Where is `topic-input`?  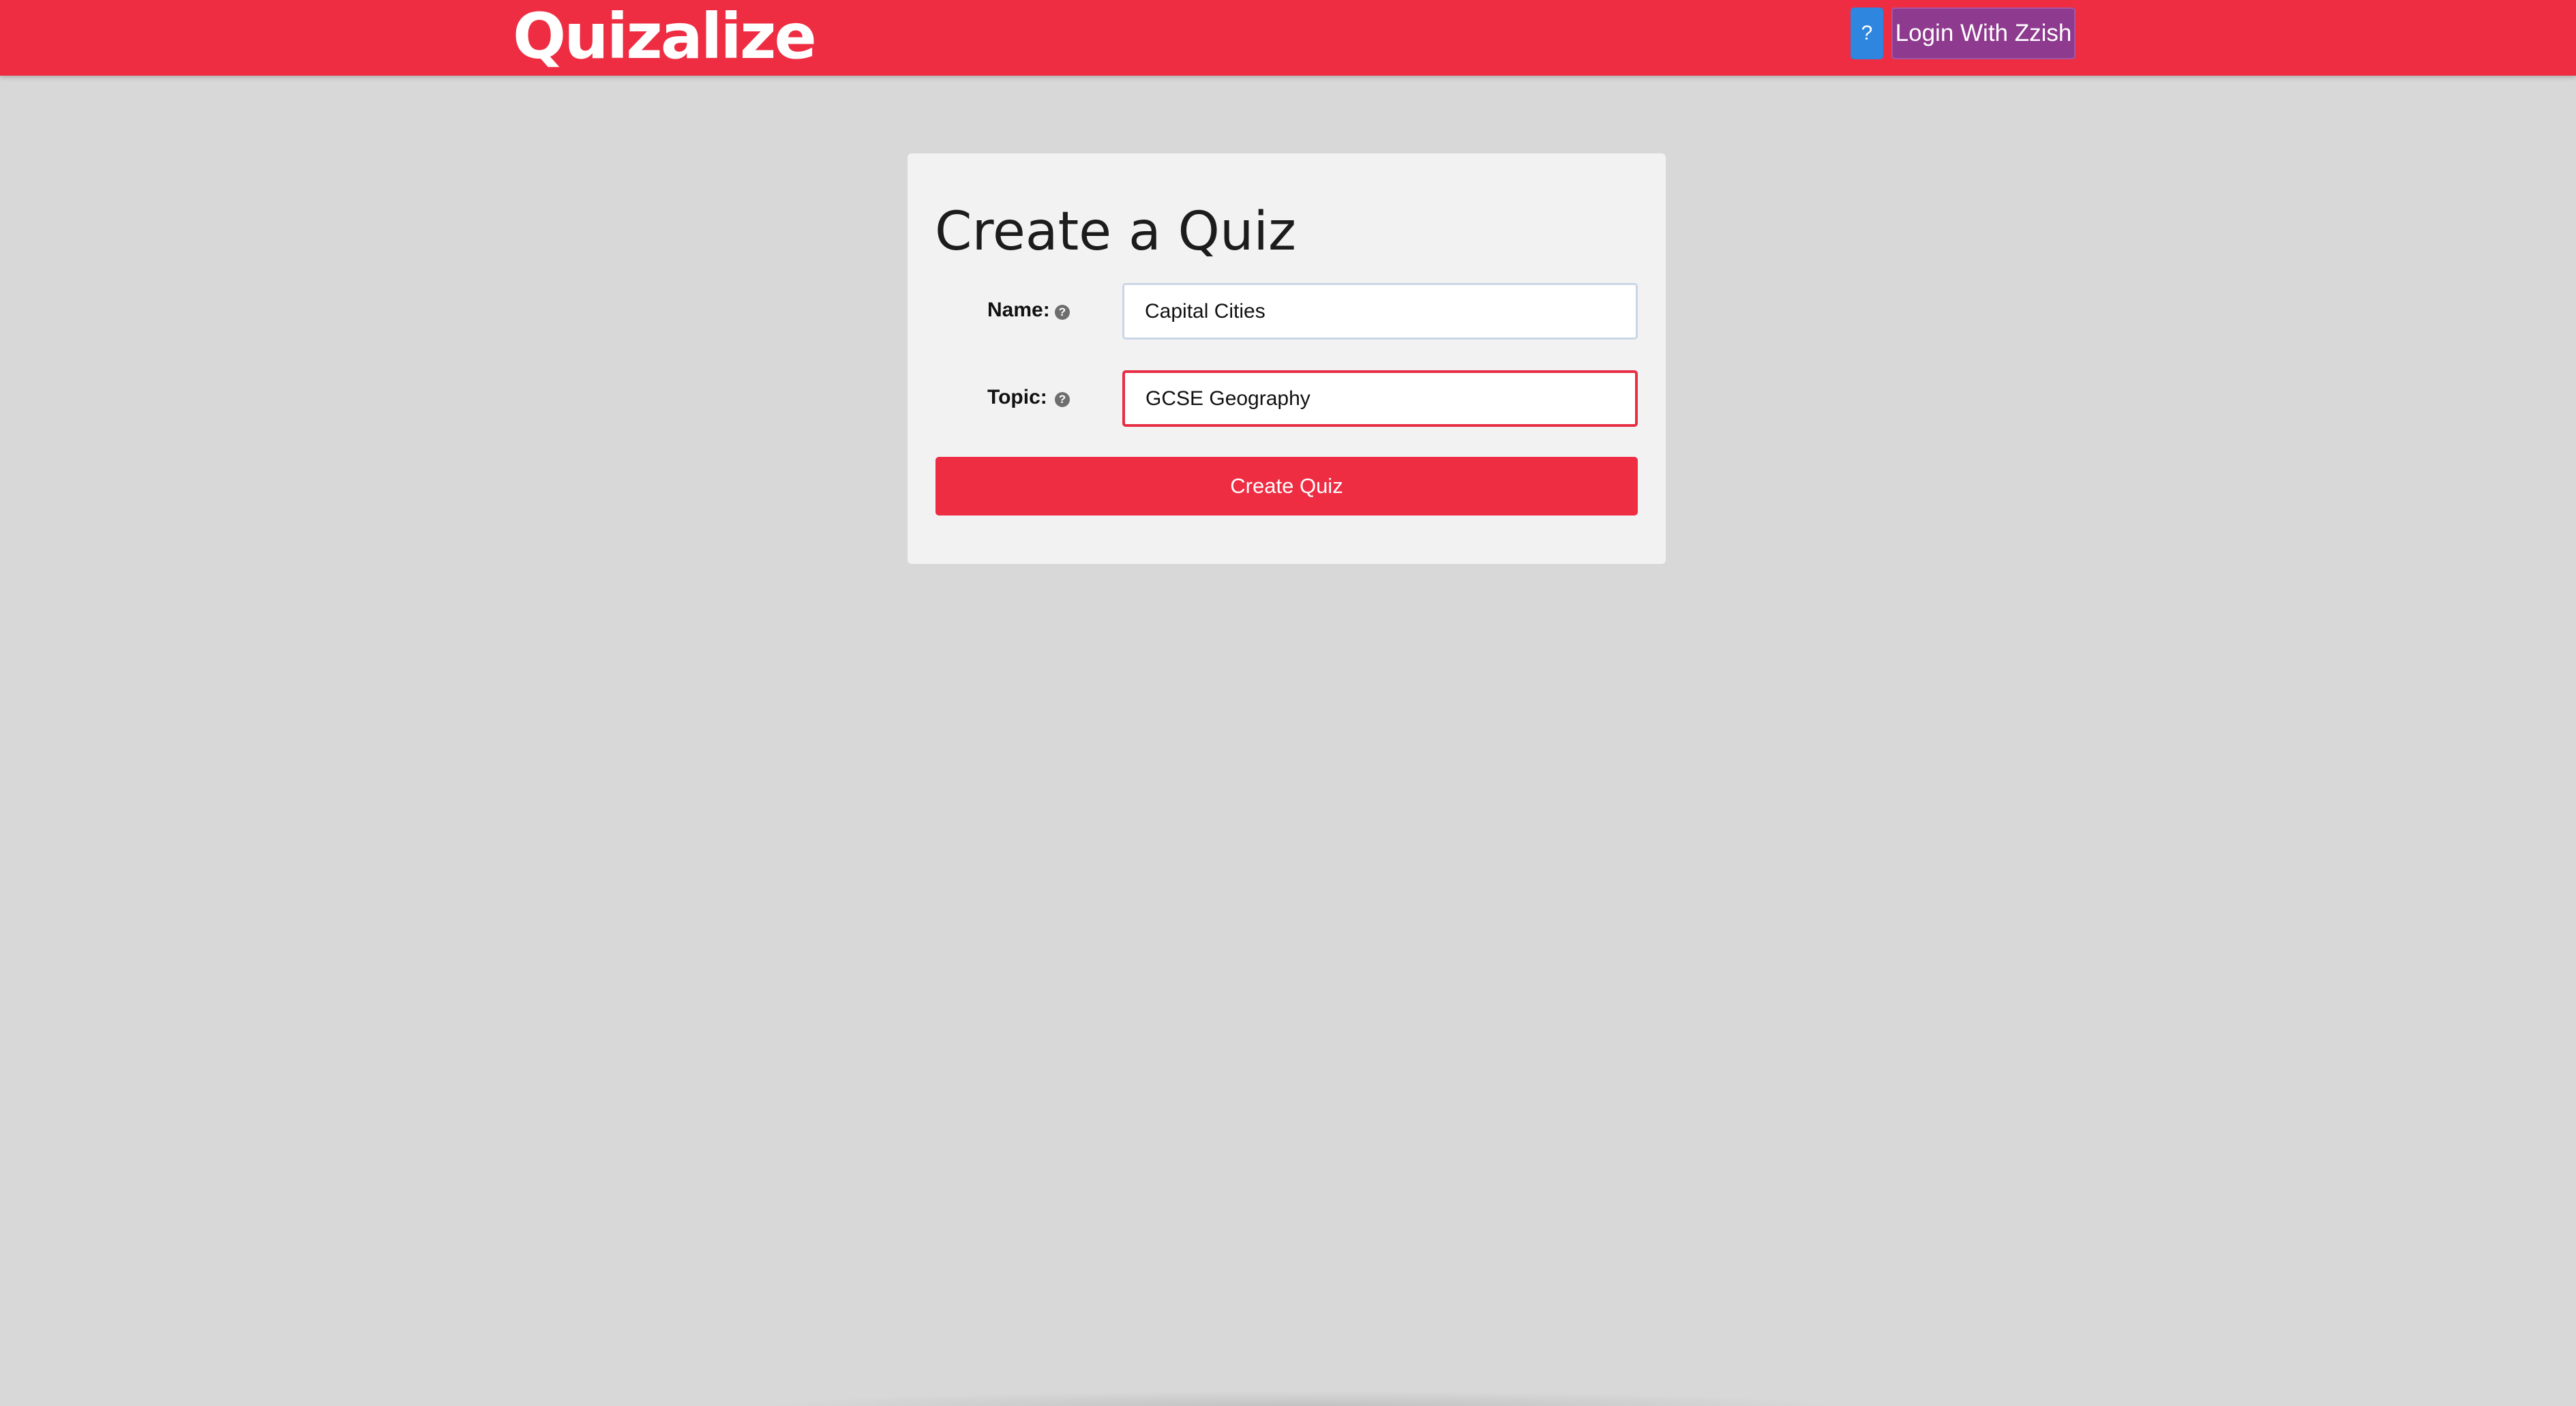 topic-input is located at coordinates (1380, 399).